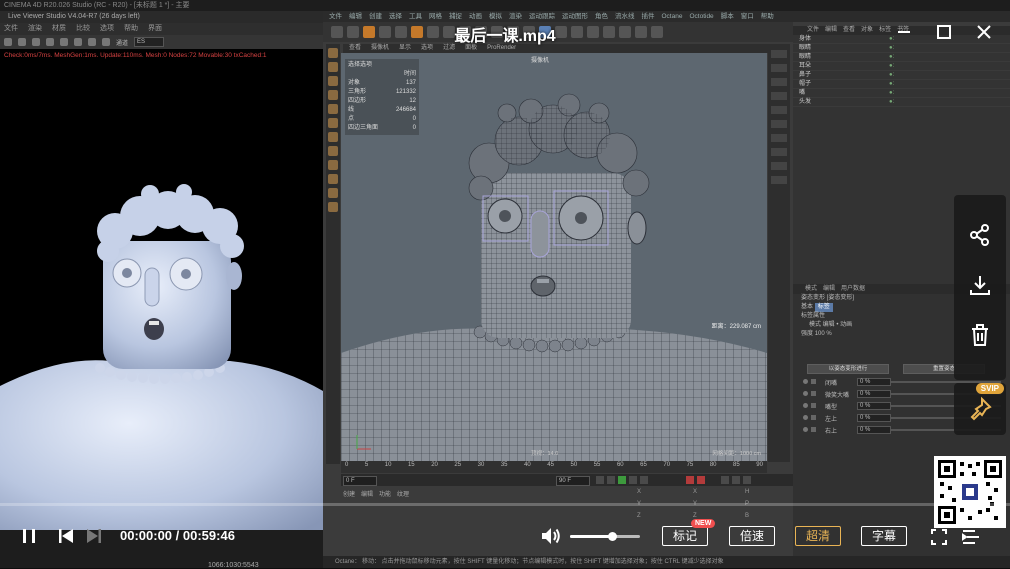 This screenshot has width=1010, height=569. Describe the element at coordinates (690, 480) in the screenshot. I see `record-icon` at that location.